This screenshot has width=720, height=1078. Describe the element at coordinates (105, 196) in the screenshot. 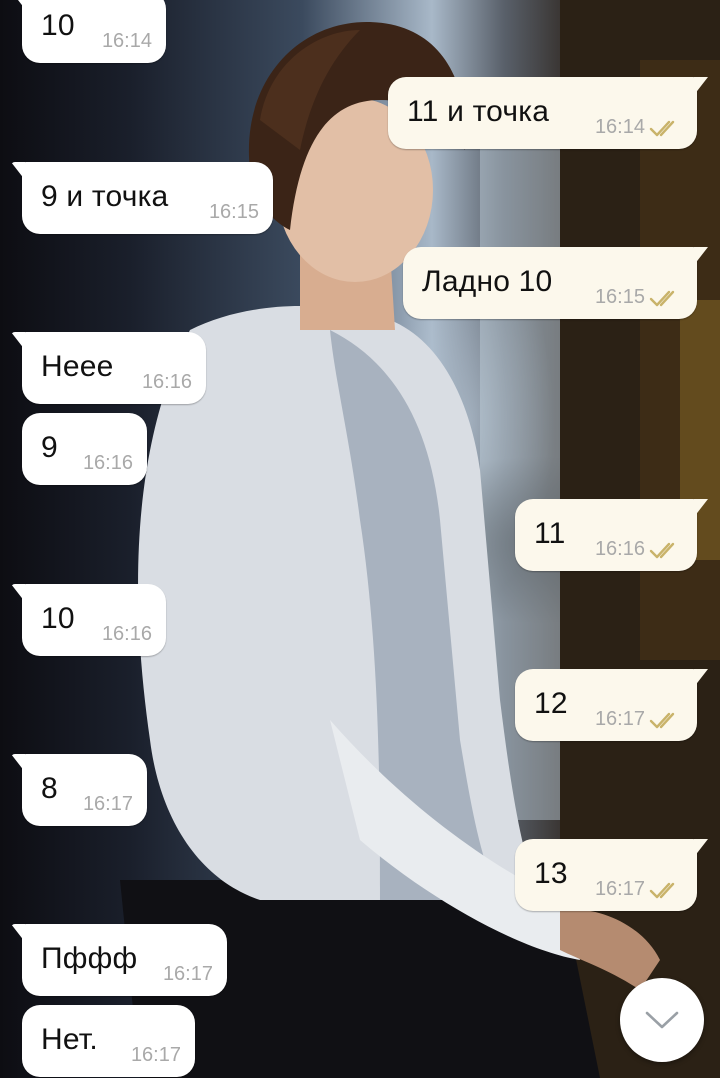

I see `message-text: 9 и точка` at that location.